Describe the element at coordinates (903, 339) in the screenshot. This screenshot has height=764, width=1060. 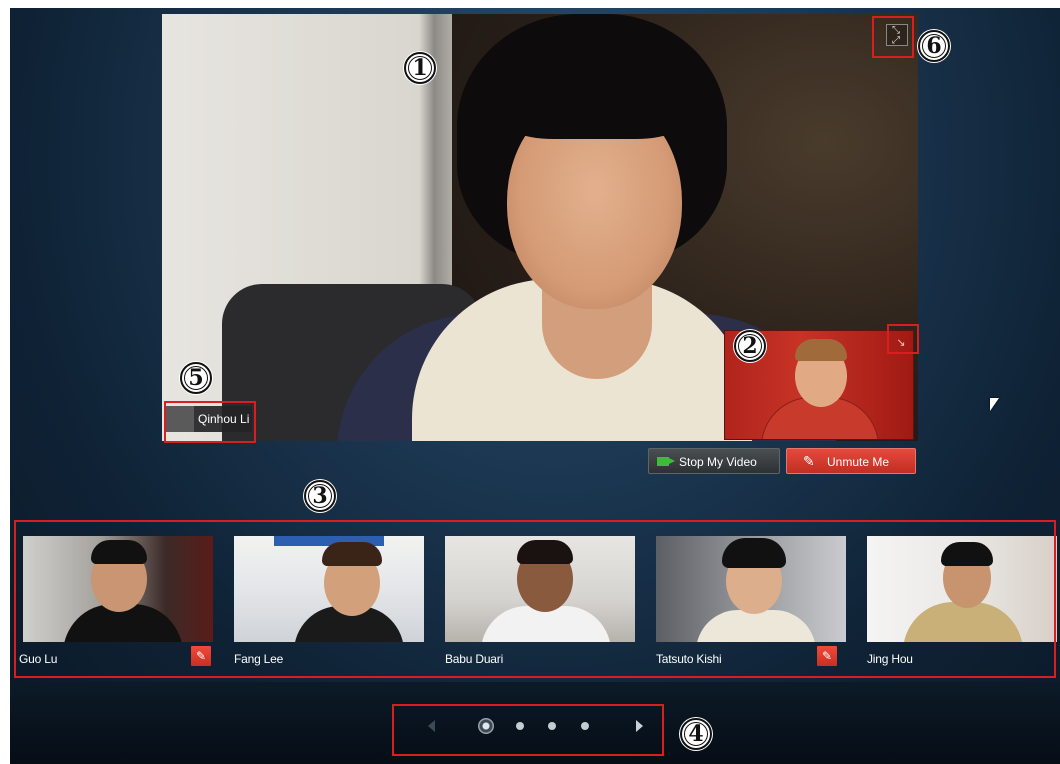
I see `highlight-self-view-toggle` at that location.